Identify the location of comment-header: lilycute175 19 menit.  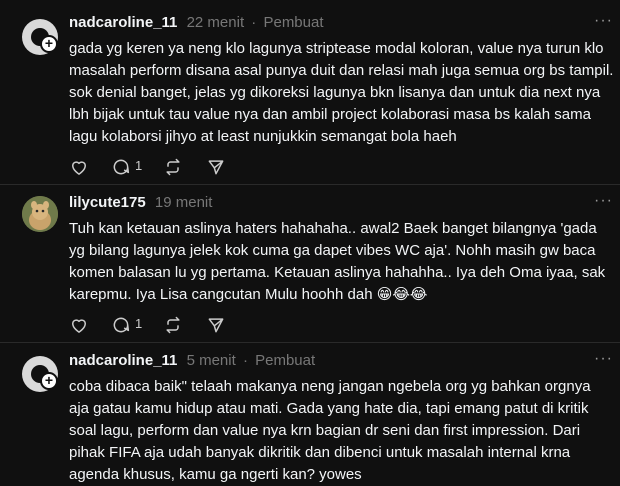
(140, 202).